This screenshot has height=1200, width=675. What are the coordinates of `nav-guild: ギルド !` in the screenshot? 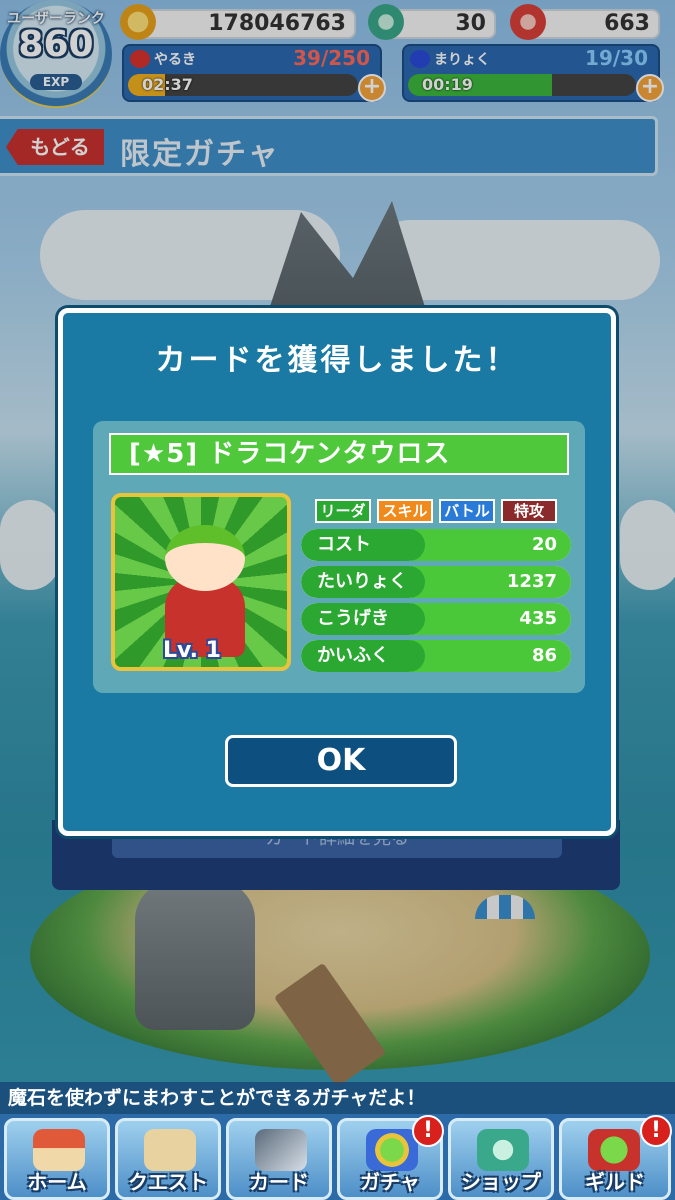 It's located at (615, 1157).